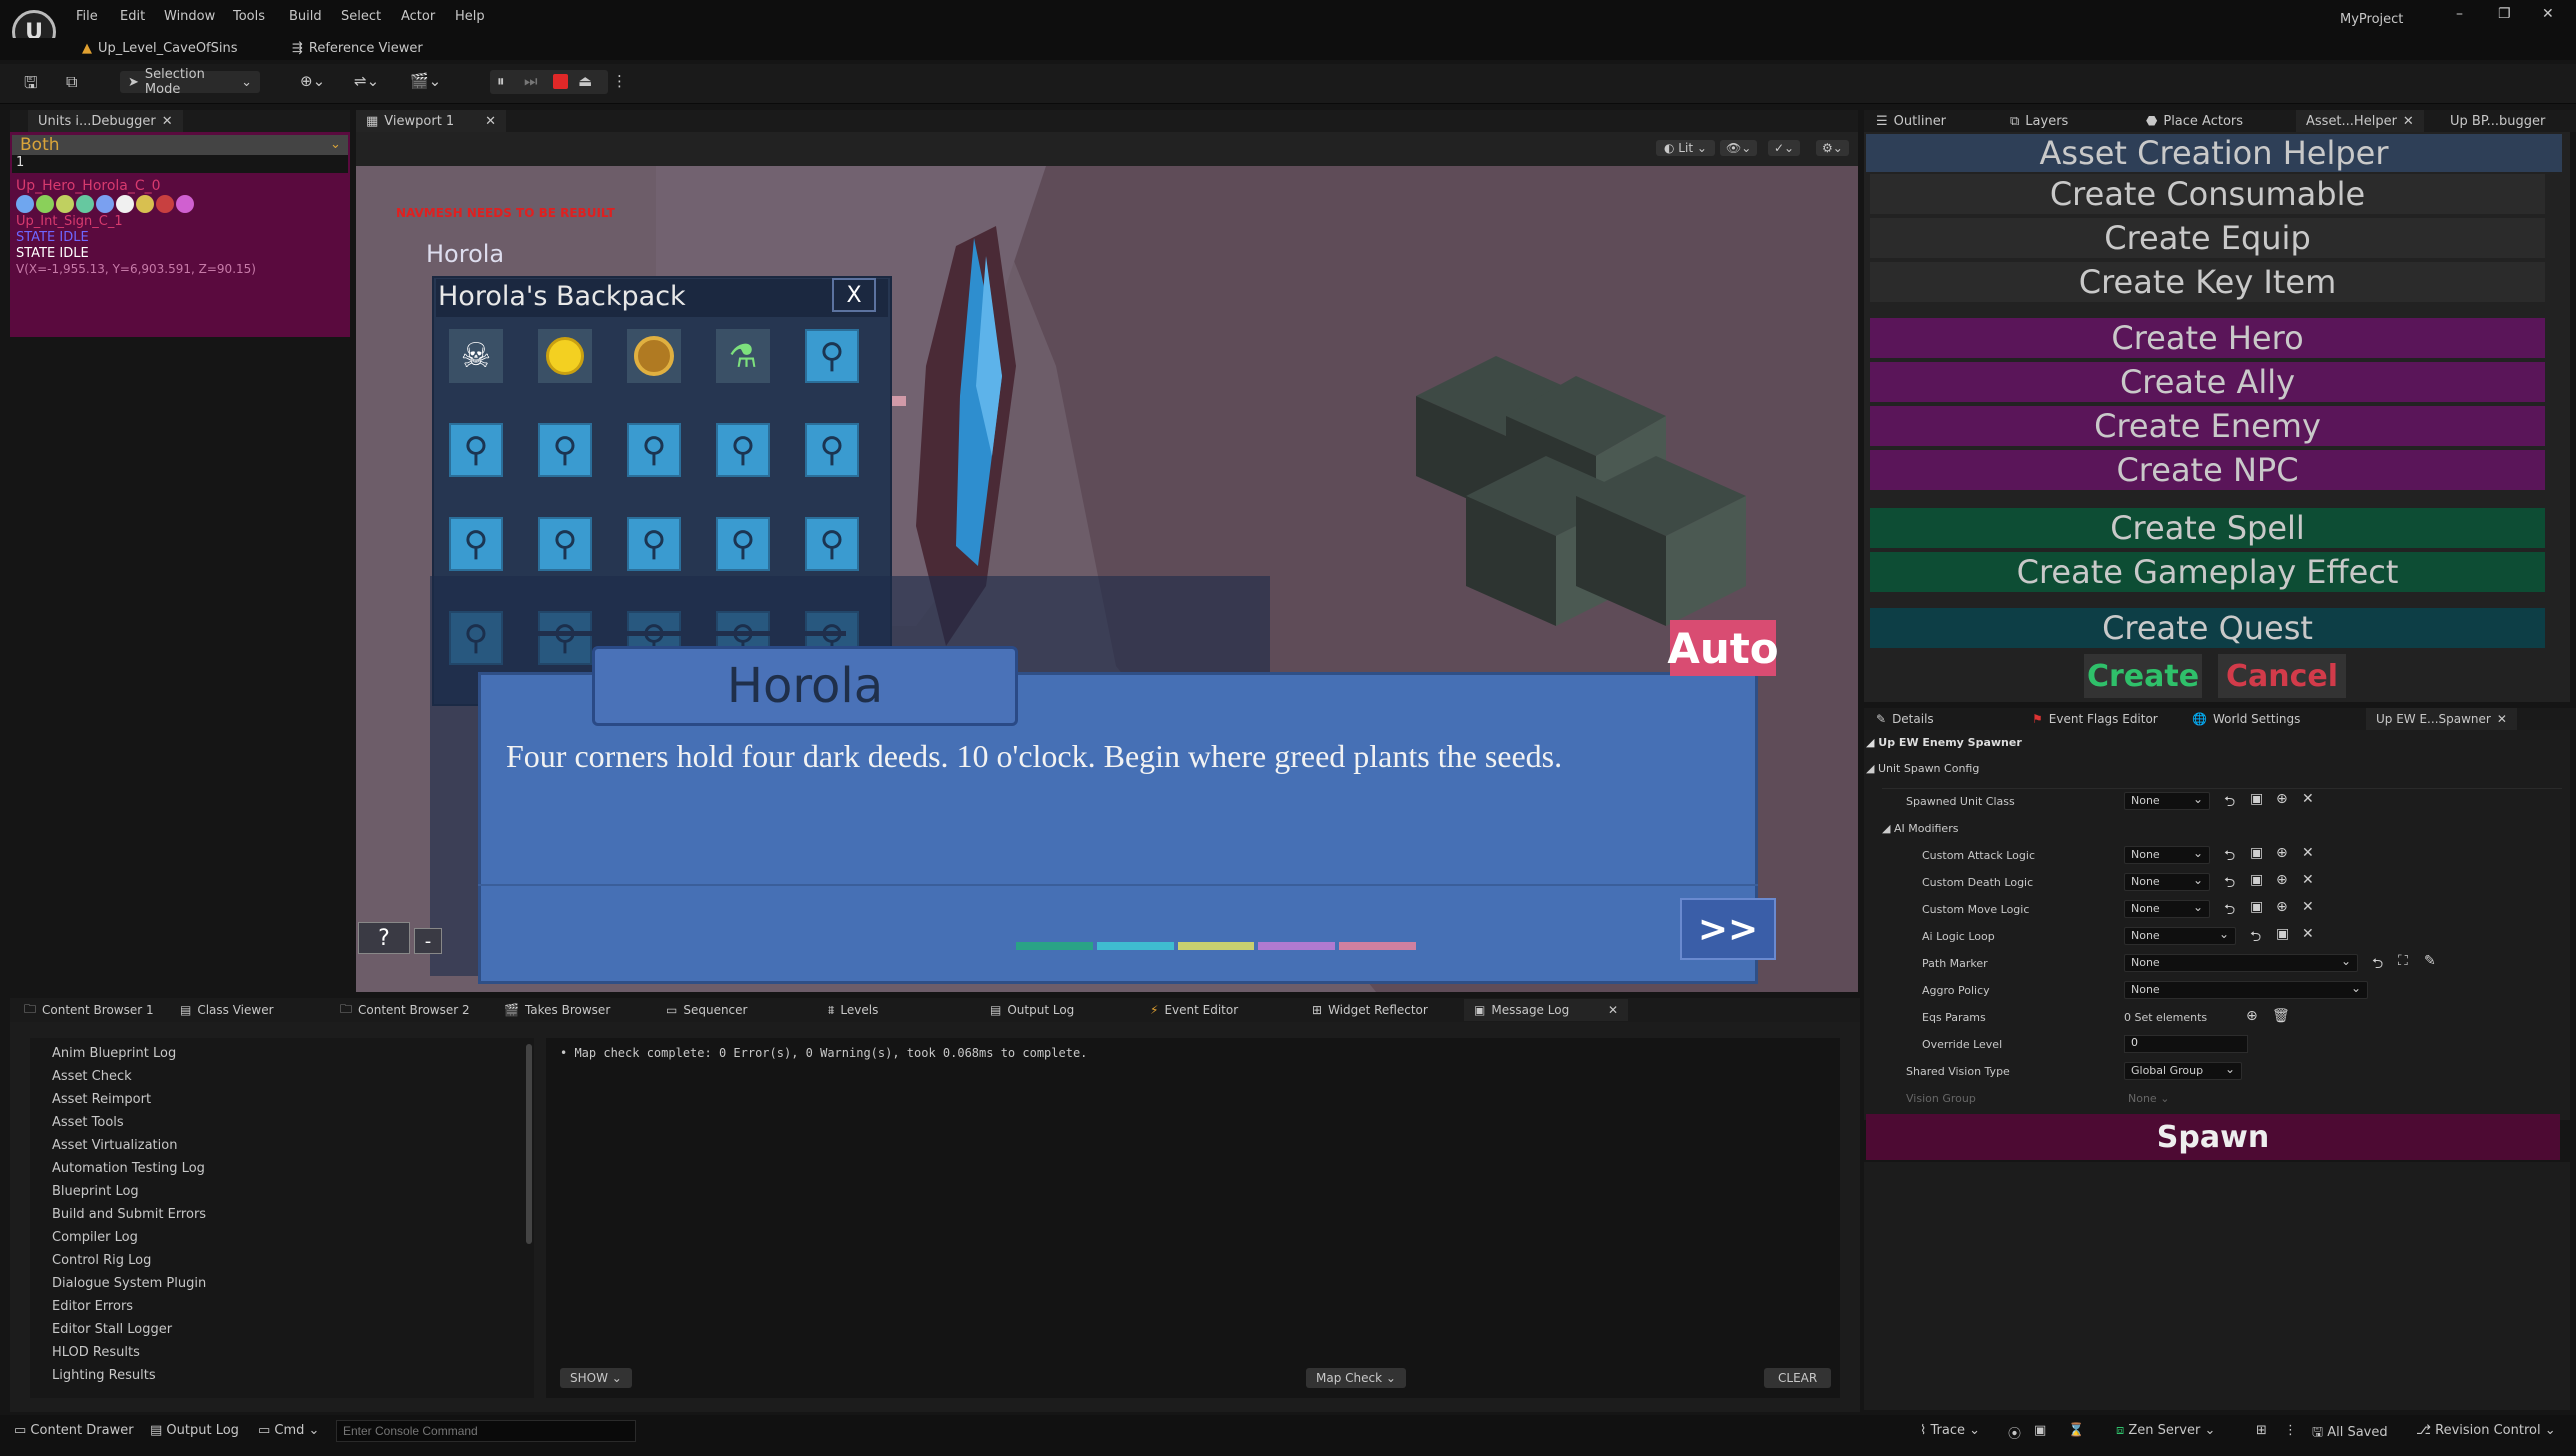 Image resolution: width=2576 pixels, height=1456 pixels. What do you see at coordinates (1032, 1010) in the screenshot?
I see `output-log-tab: ▤ Output Log` at bounding box center [1032, 1010].